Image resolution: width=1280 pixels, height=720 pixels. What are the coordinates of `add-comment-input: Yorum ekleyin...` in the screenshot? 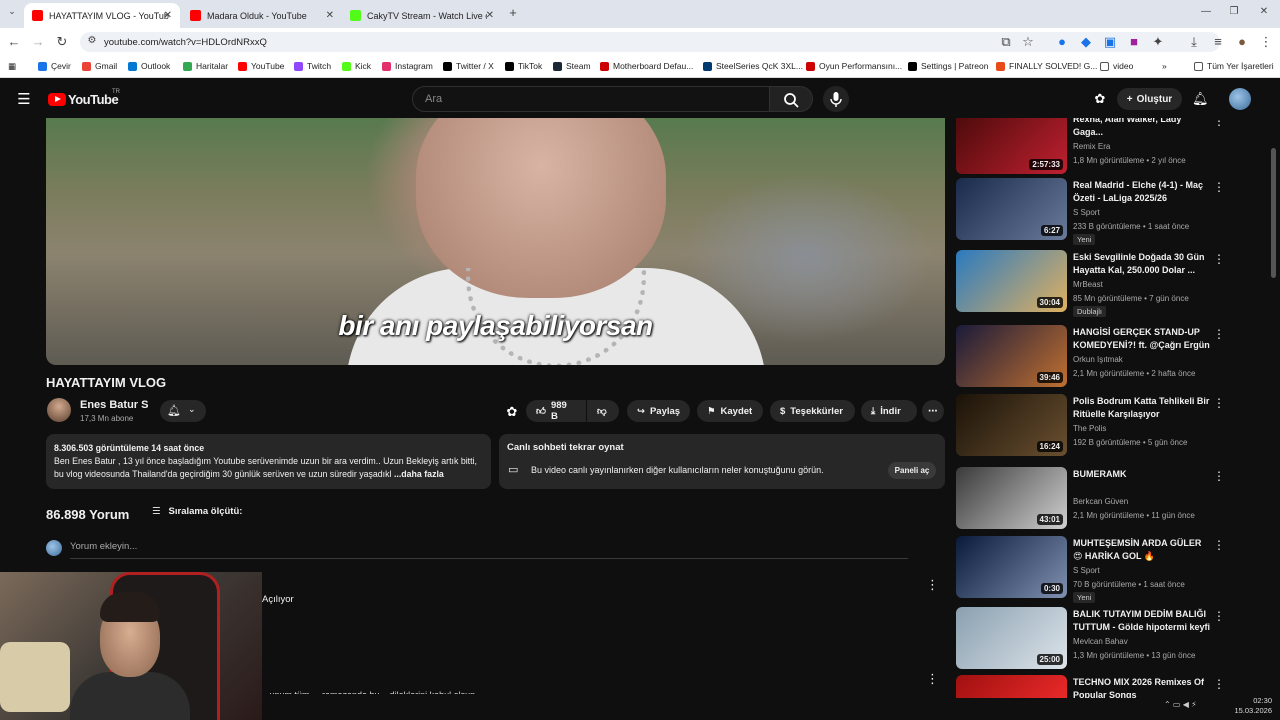 It's located at (489, 550).